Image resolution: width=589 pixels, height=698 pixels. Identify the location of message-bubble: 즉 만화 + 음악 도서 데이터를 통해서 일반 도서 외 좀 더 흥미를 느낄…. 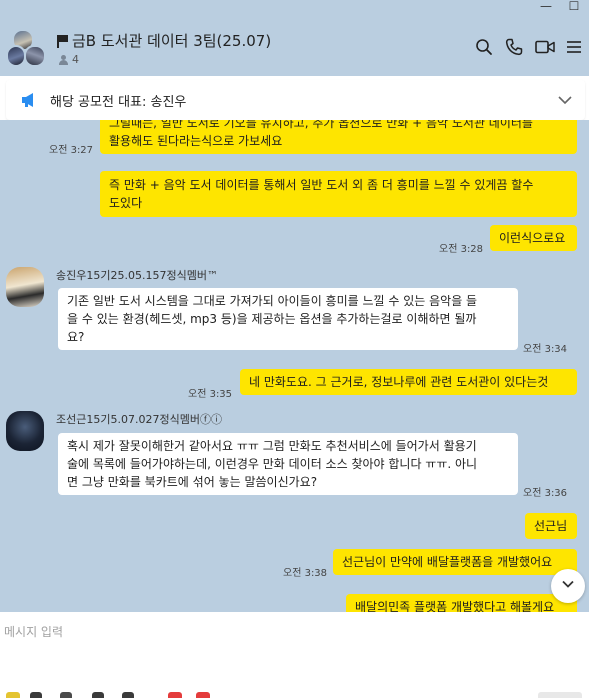
(338, 194).